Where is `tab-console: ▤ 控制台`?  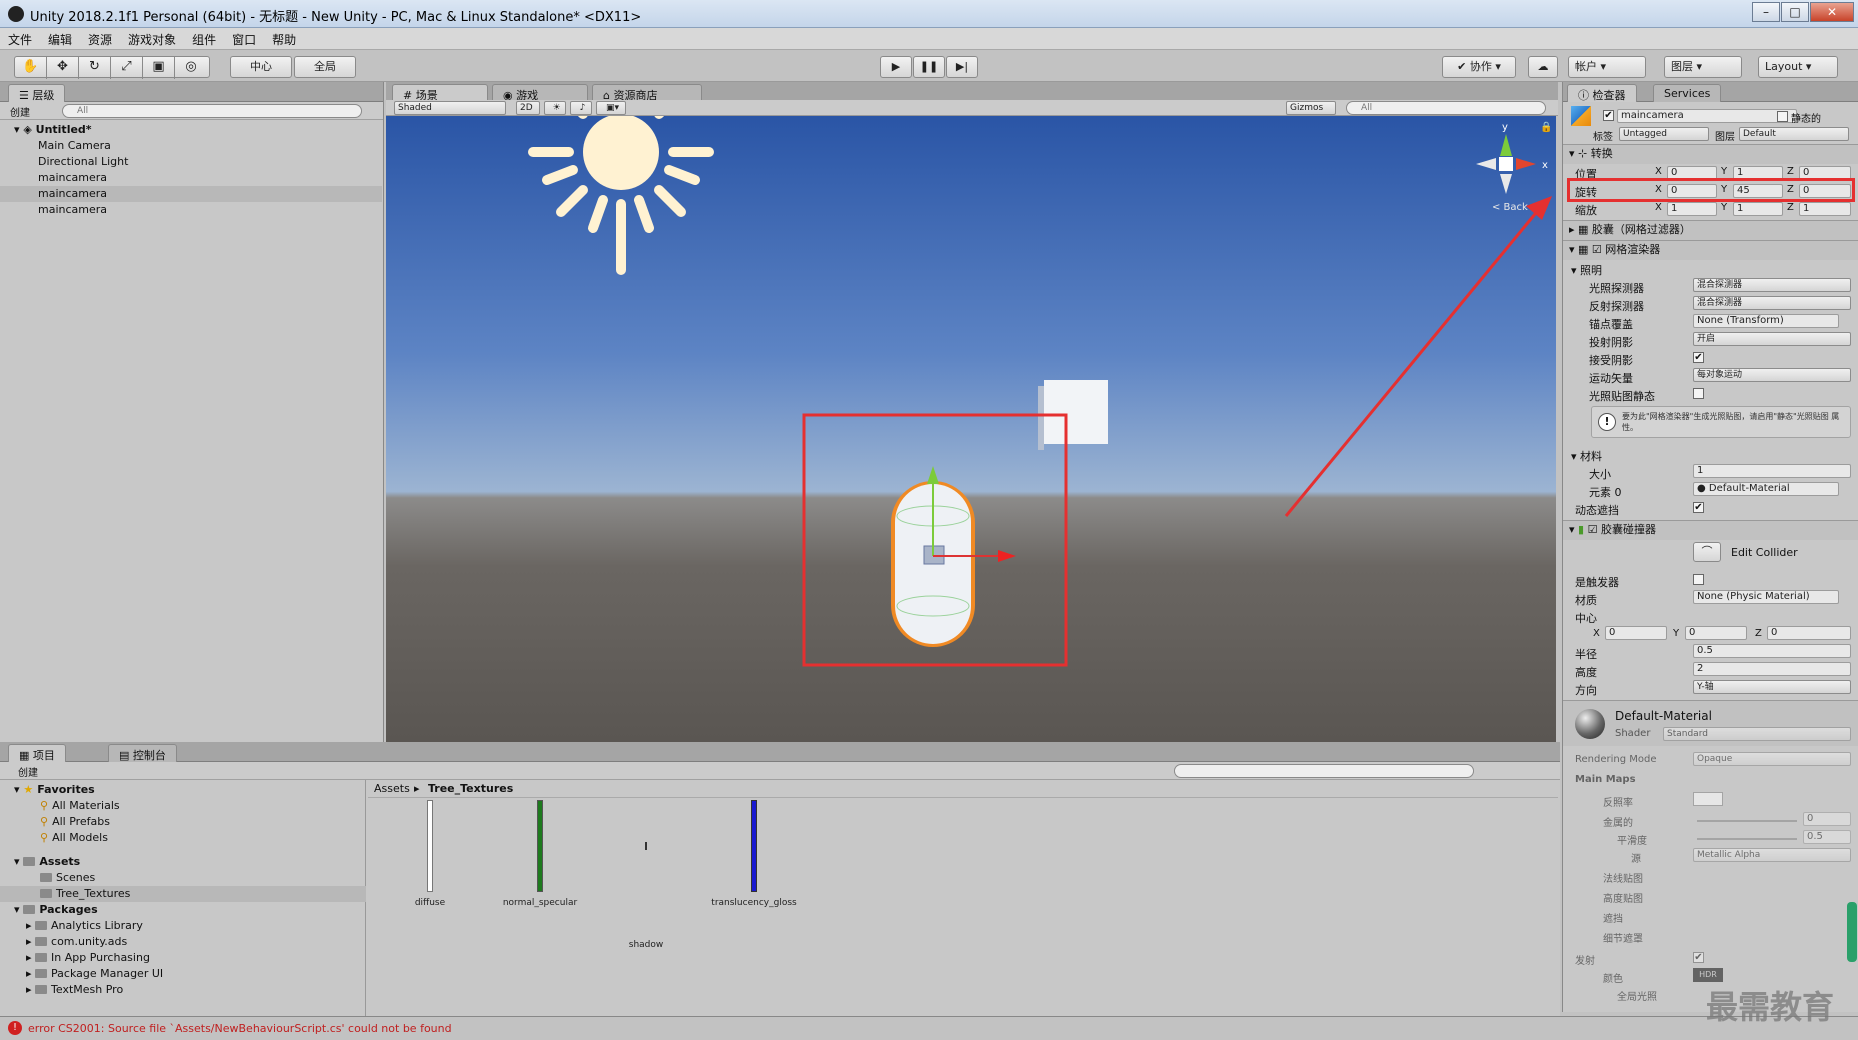
tab-console: ▤ 控制台 is located at coordinates (142, 753).